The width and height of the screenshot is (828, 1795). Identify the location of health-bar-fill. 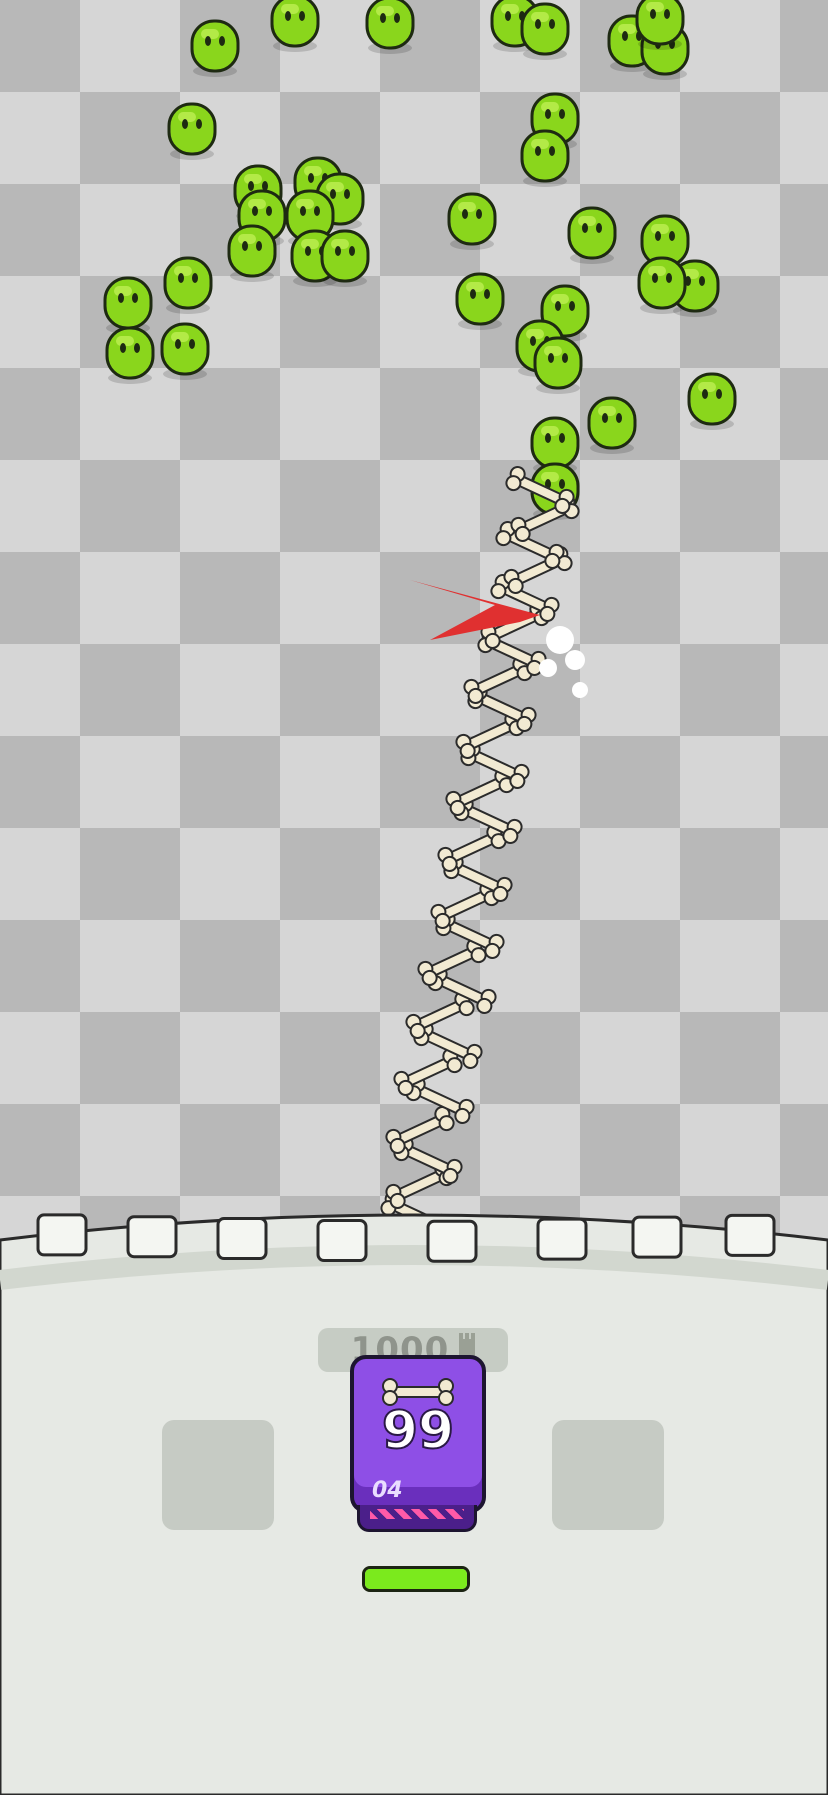
(416, 1579).